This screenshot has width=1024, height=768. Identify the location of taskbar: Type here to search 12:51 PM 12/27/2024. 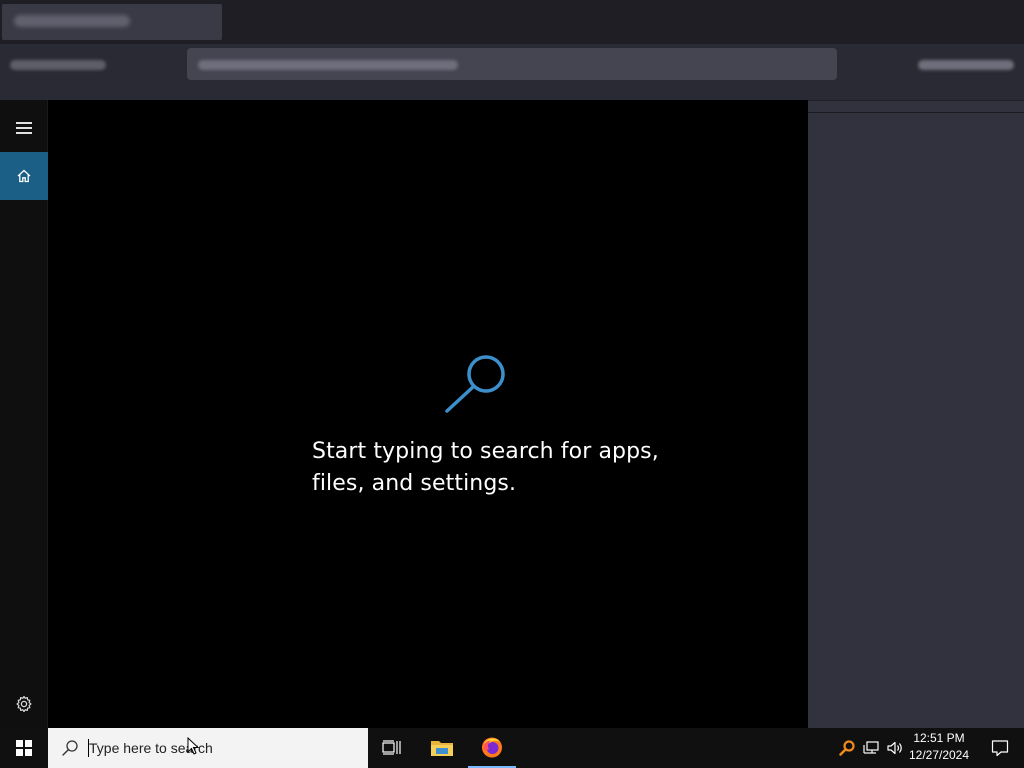
(512, 748).